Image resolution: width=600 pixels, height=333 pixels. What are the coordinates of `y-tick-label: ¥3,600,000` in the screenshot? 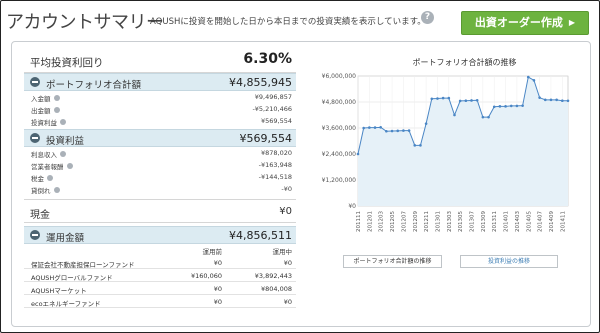 It's located at (339, 128).